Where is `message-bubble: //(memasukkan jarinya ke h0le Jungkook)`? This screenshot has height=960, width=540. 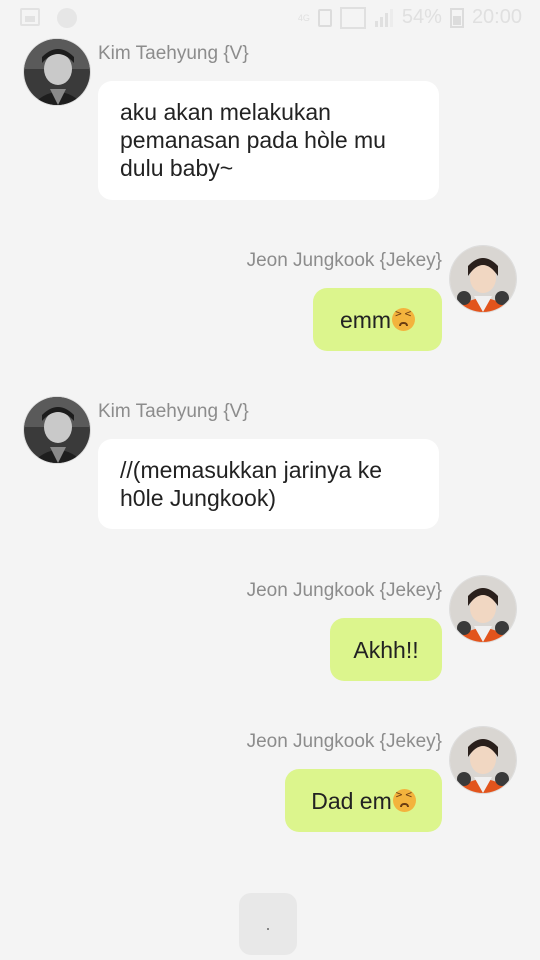
message-bubble: //(memasukkan jarinya ke h0le Jungkook) is located at coordinates (268, 484).